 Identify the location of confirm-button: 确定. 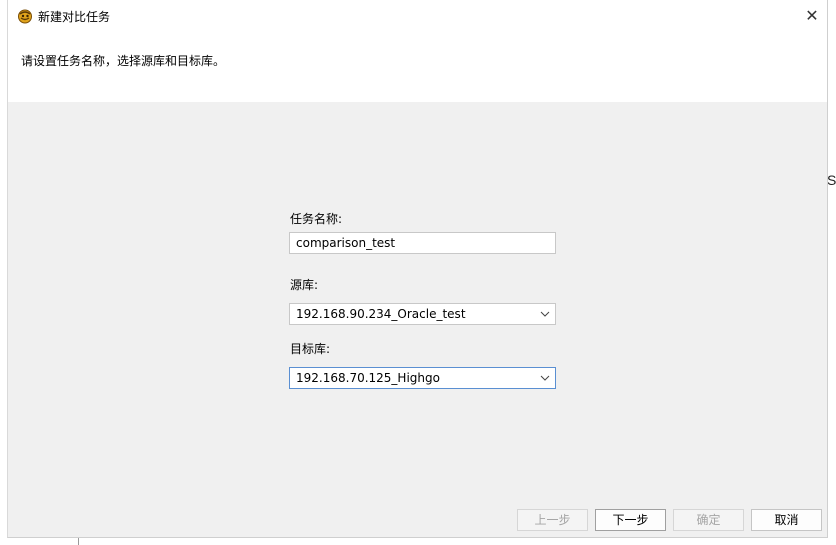
(708, 520).